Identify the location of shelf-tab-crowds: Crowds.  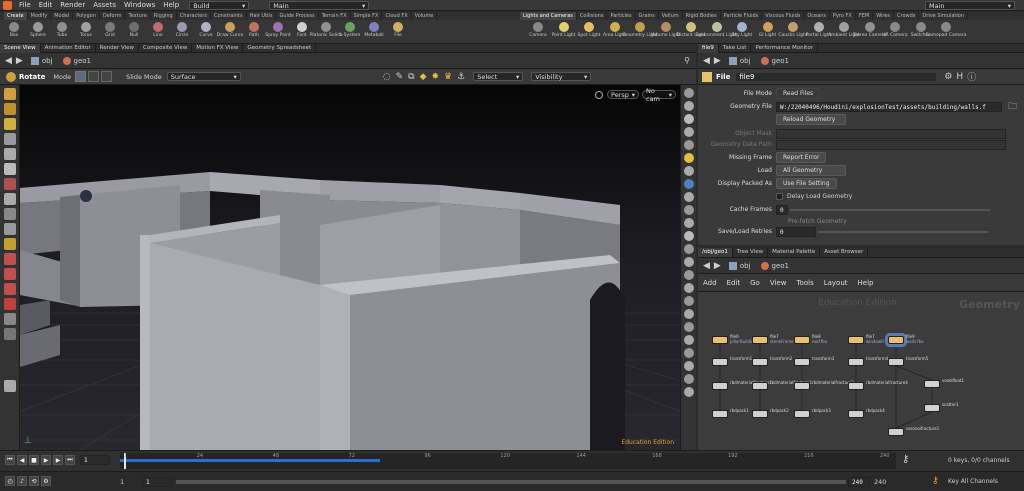
(907, 16).